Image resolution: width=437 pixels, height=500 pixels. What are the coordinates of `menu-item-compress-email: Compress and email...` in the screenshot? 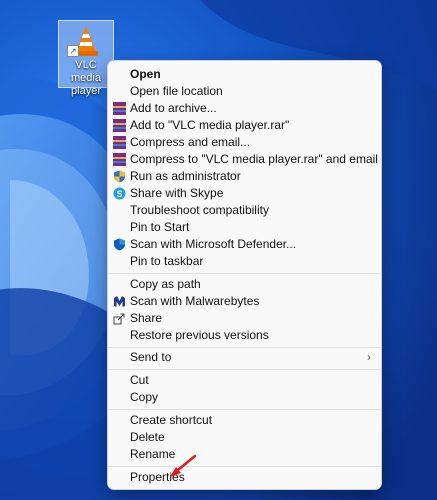 It's located at (244, 142).